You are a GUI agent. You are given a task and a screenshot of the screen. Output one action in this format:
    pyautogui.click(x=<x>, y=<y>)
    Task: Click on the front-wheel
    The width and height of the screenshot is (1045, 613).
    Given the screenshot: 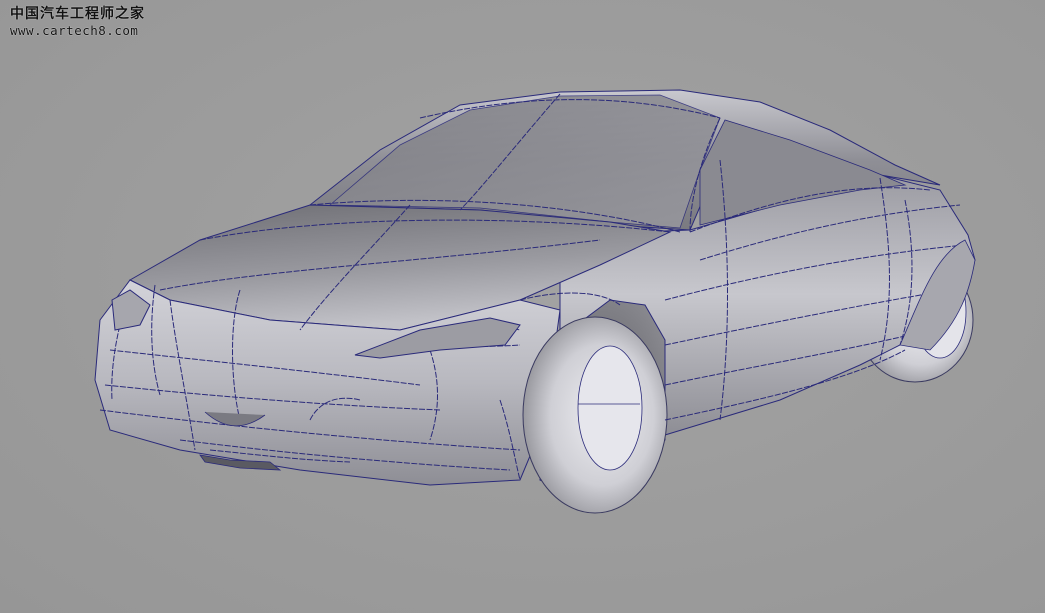 What is the action you would take?
    pyautogui.click(x=595, y=415)
    